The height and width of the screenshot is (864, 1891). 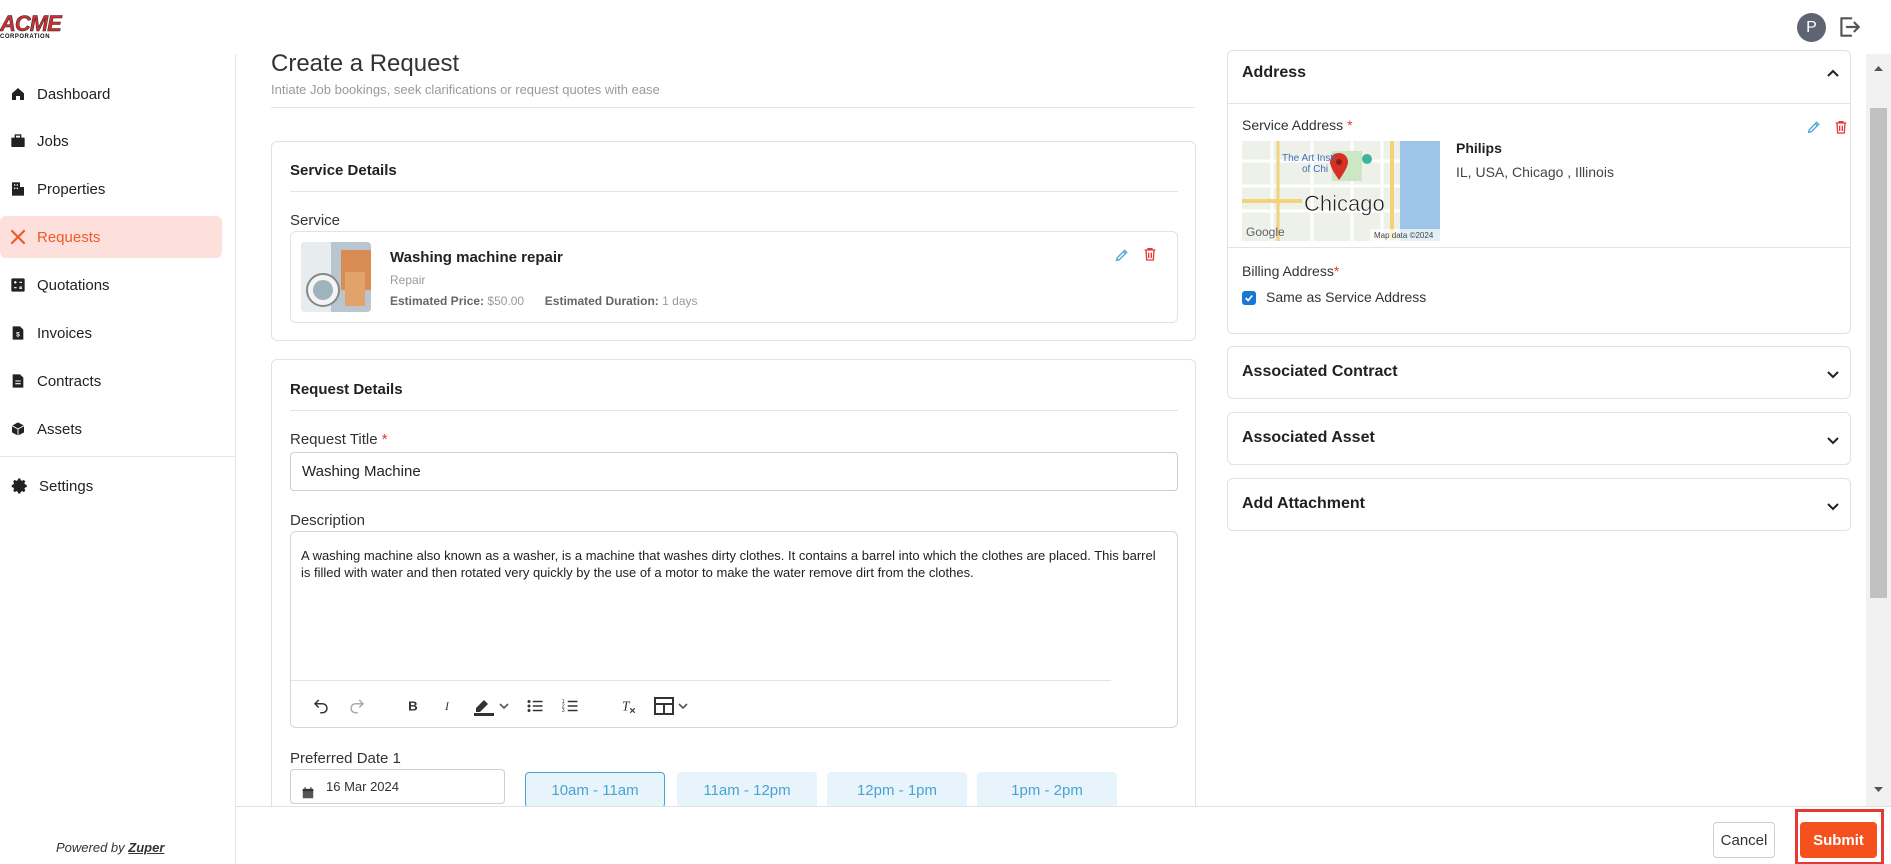 What do you see at coordinates (146, 847) in the screenshot?
I see `zuper-link: Zuper` at bounding box center [146, 847].